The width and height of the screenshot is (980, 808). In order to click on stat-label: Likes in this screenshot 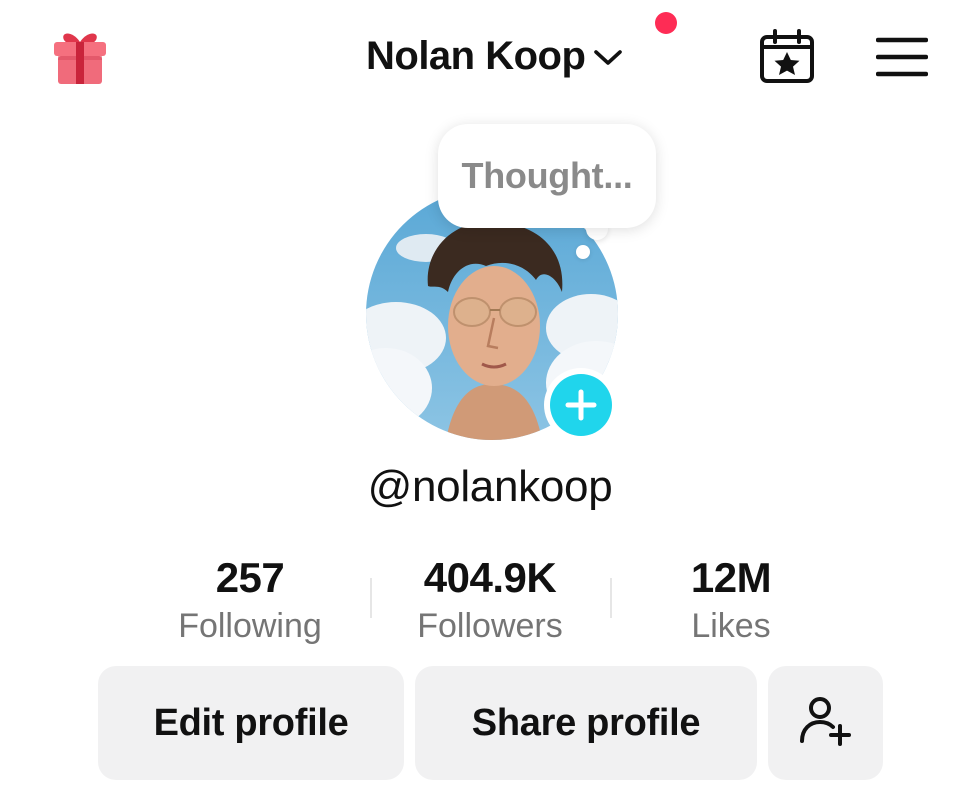, I will do `click(731, 626)`.